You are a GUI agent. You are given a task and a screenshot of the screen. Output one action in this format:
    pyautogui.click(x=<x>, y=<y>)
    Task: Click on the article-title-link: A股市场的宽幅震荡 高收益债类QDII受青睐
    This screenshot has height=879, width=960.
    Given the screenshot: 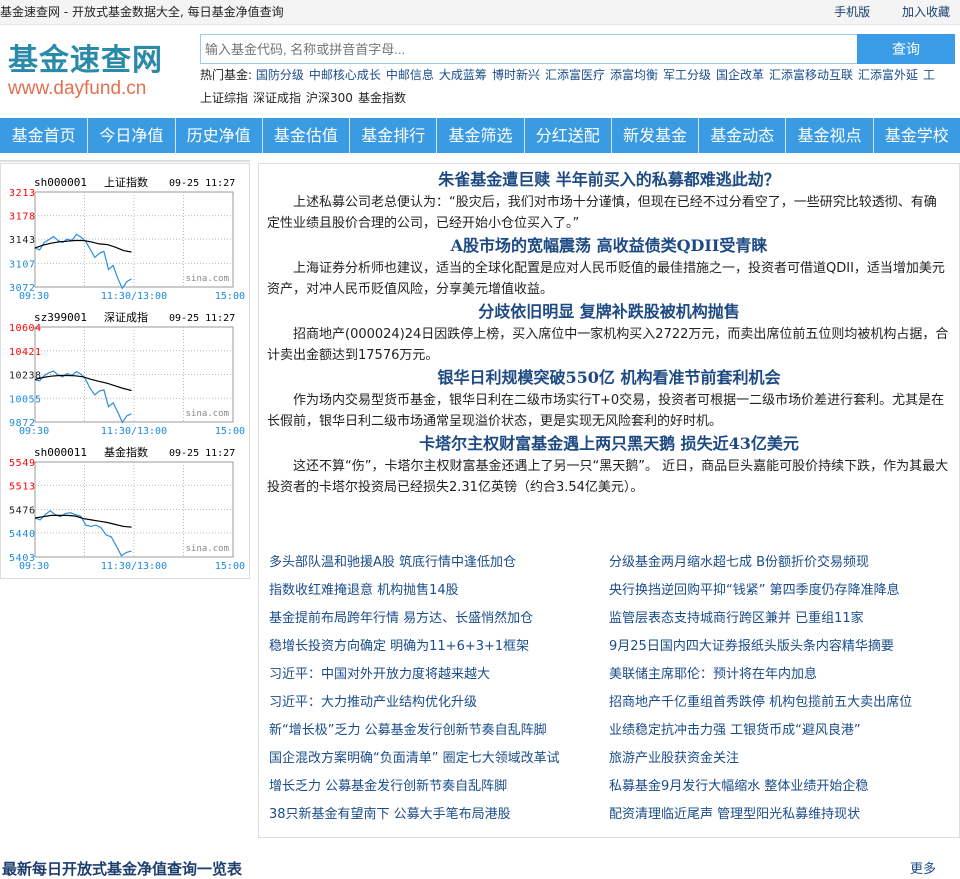 What is the action you would take?
    pyautogui.click(x=609, y=246)
    